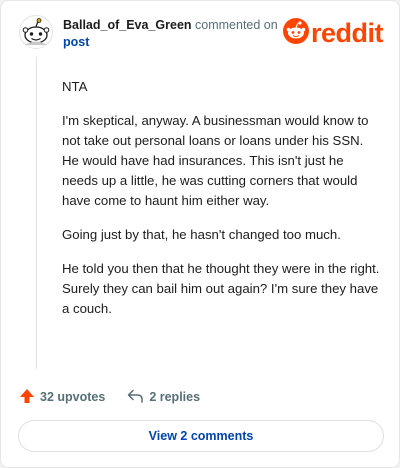 The width and height of the screenshot is (400, 468). What do you see at coordinates (347, 32) in the screenshot?
I see `reddit-wordmark: reddit` at bounding box center [347, 32].